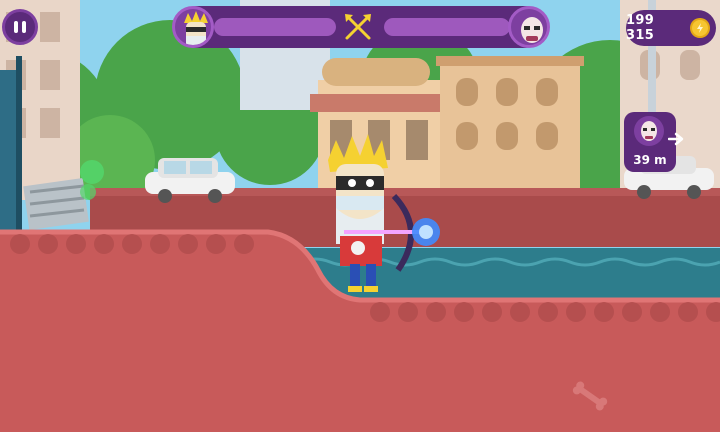 The image size is (720, 432). What do you see at coordinates (640, 28) in the screenshot?
I see `coin-value: 199 315` at bounding box center [640, 28].